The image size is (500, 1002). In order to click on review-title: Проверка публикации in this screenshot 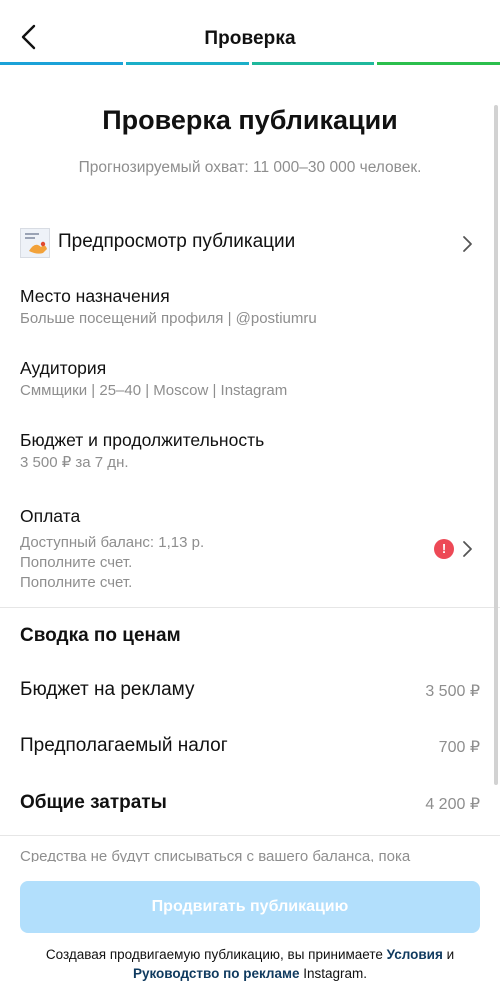, I will do `click(250, 120)`.